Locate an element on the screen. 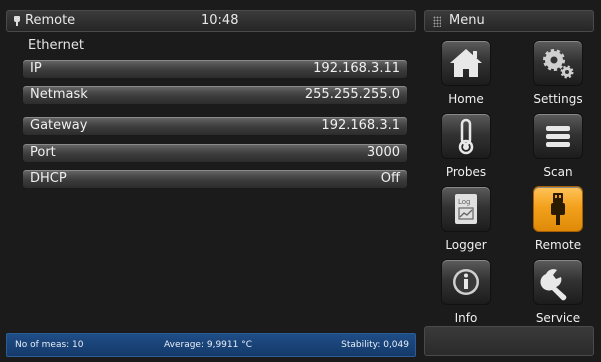 The height and width of the screenshot is (362, 601). mode-title: Remote is located at coordinates (50, 20).